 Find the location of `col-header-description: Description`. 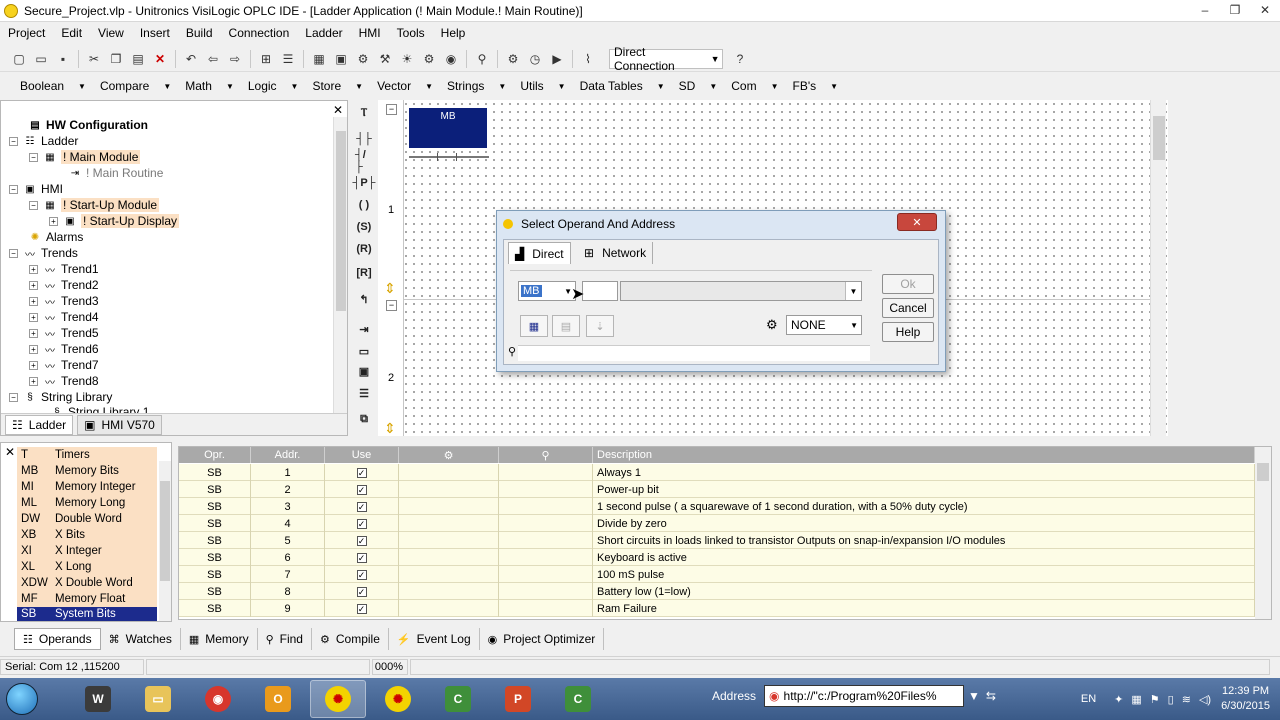

col-header-description: Description is located at coordinates (924, 455).